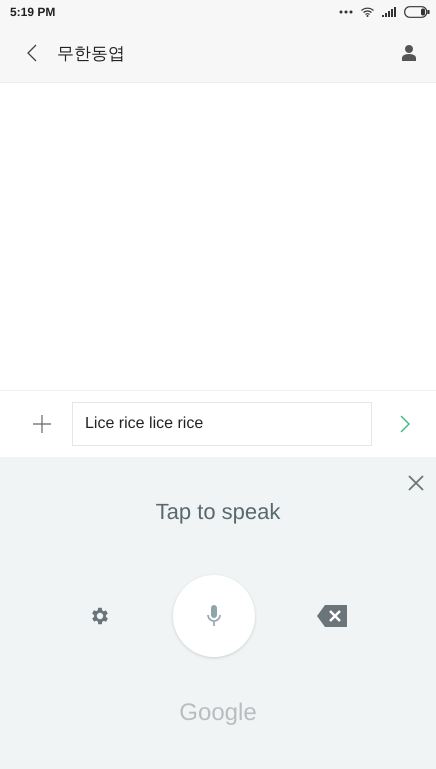  I want to click on close-icon, so click(416, 483).